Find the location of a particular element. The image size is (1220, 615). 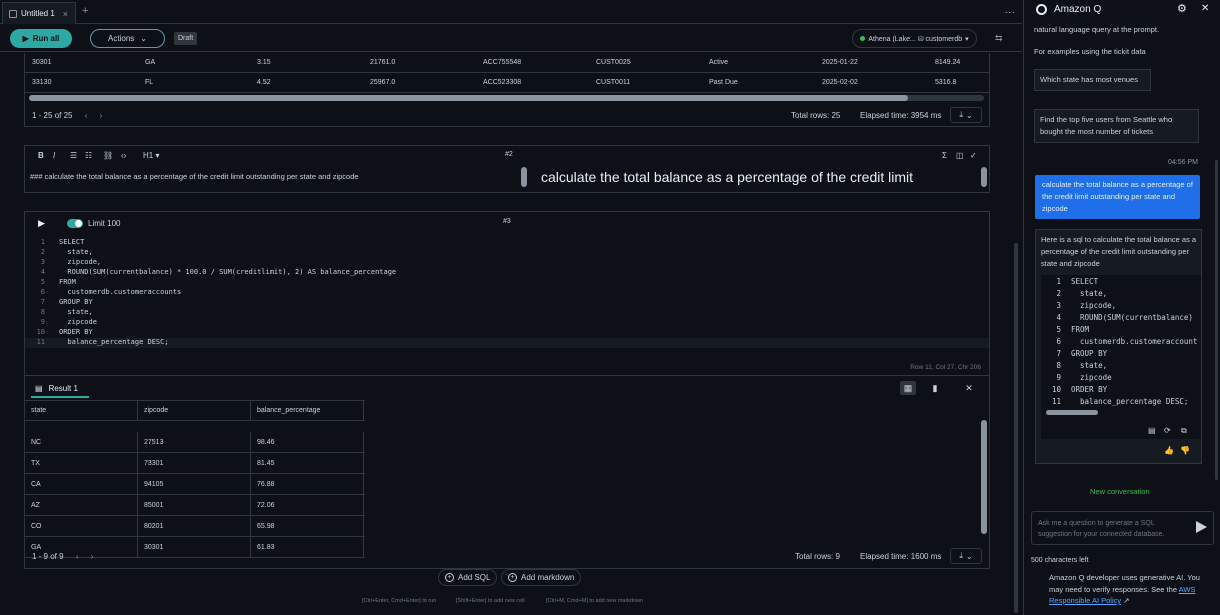

result-tab-label: Result 1 is located at coordinates (63, 388).